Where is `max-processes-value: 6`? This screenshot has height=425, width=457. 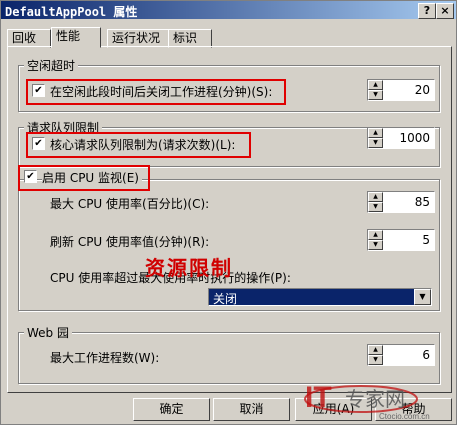 max-processes-value: 6 is located at coordinates (426, 355).